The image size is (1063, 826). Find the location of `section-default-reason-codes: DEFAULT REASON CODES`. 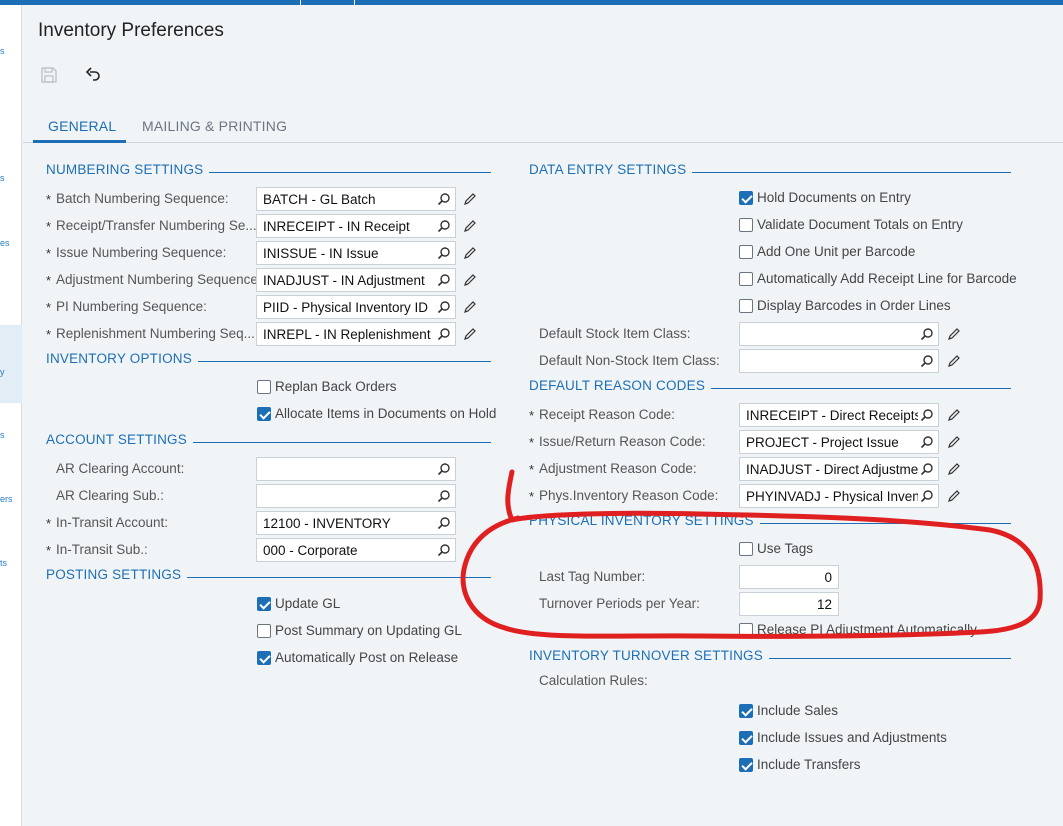

section-default-reason-codes: DEFAULT REASON CODES is located at coordinates (770, 388).